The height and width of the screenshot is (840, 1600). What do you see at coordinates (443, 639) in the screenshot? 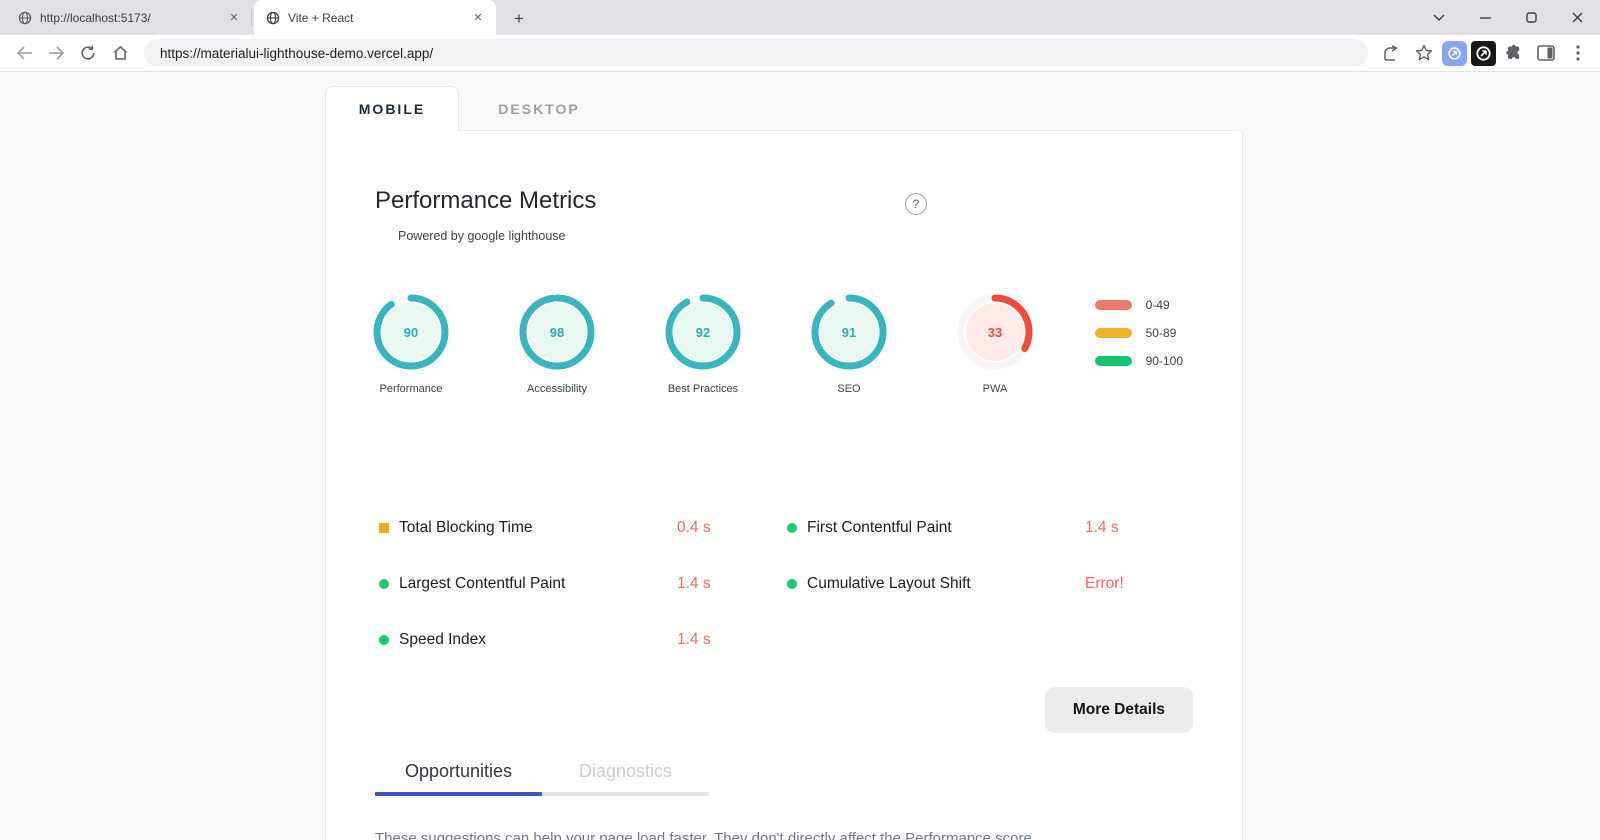
I see `metric-label: Speed Index` at bounding box center [443, 639].